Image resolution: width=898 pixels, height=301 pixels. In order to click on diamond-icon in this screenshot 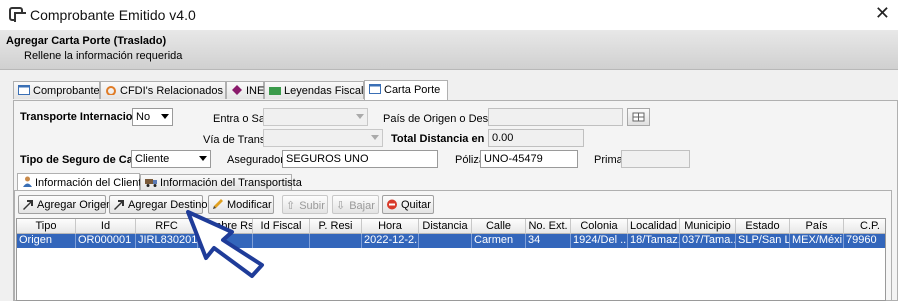, I will do `click(237, 90)`.